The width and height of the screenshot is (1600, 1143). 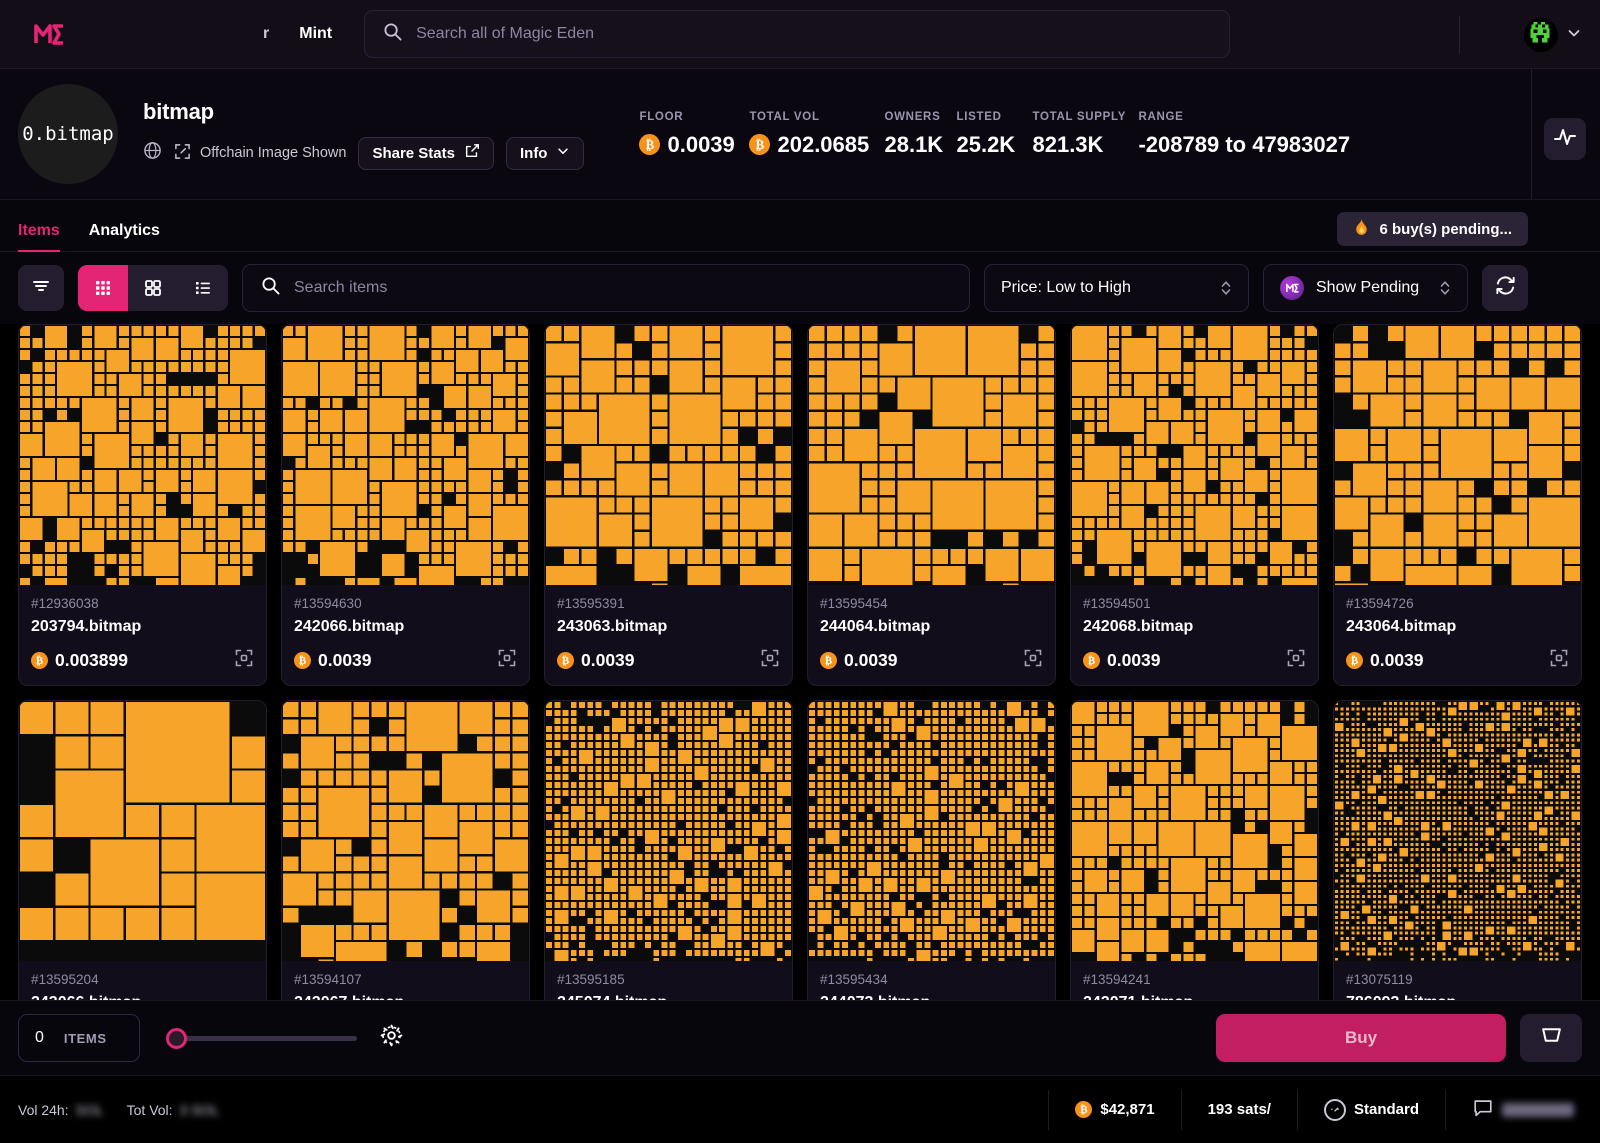 What do you see at coordinates (931, 862) in the screenshot?
I see `item-card: #13595434 244073.bitmap` at bounding box center [931, 862].